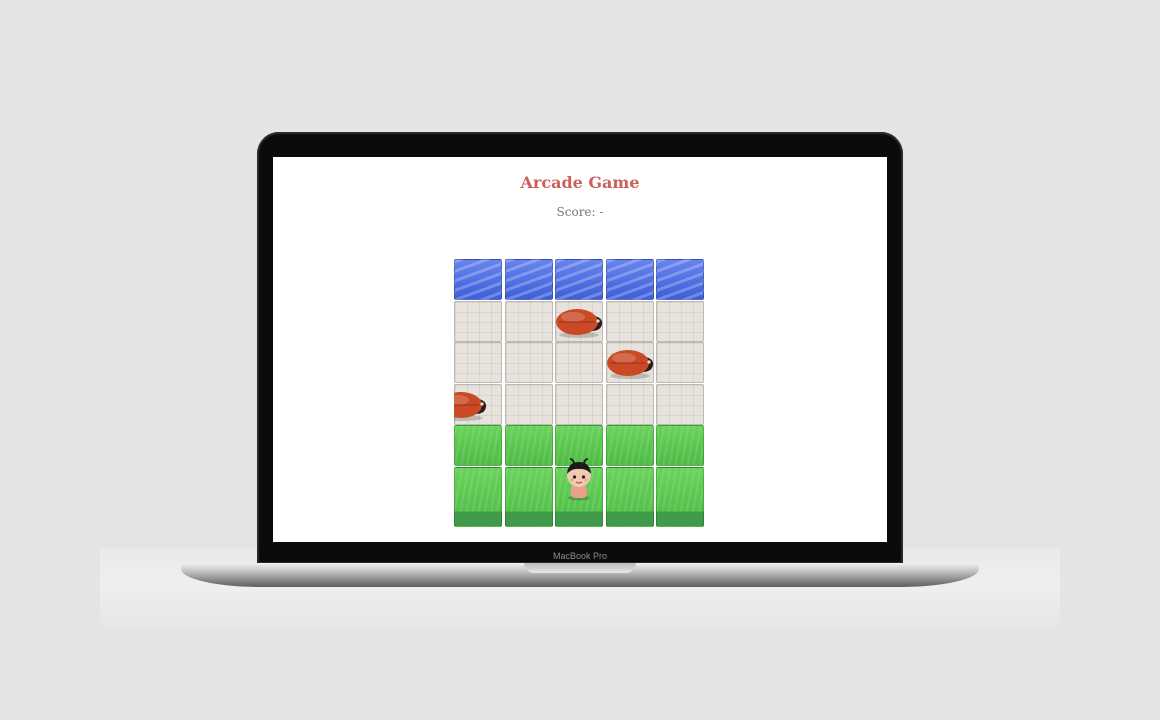 This screenshot has height=720, width=1160. I want to click on laptop-notch, so click(580, 568).